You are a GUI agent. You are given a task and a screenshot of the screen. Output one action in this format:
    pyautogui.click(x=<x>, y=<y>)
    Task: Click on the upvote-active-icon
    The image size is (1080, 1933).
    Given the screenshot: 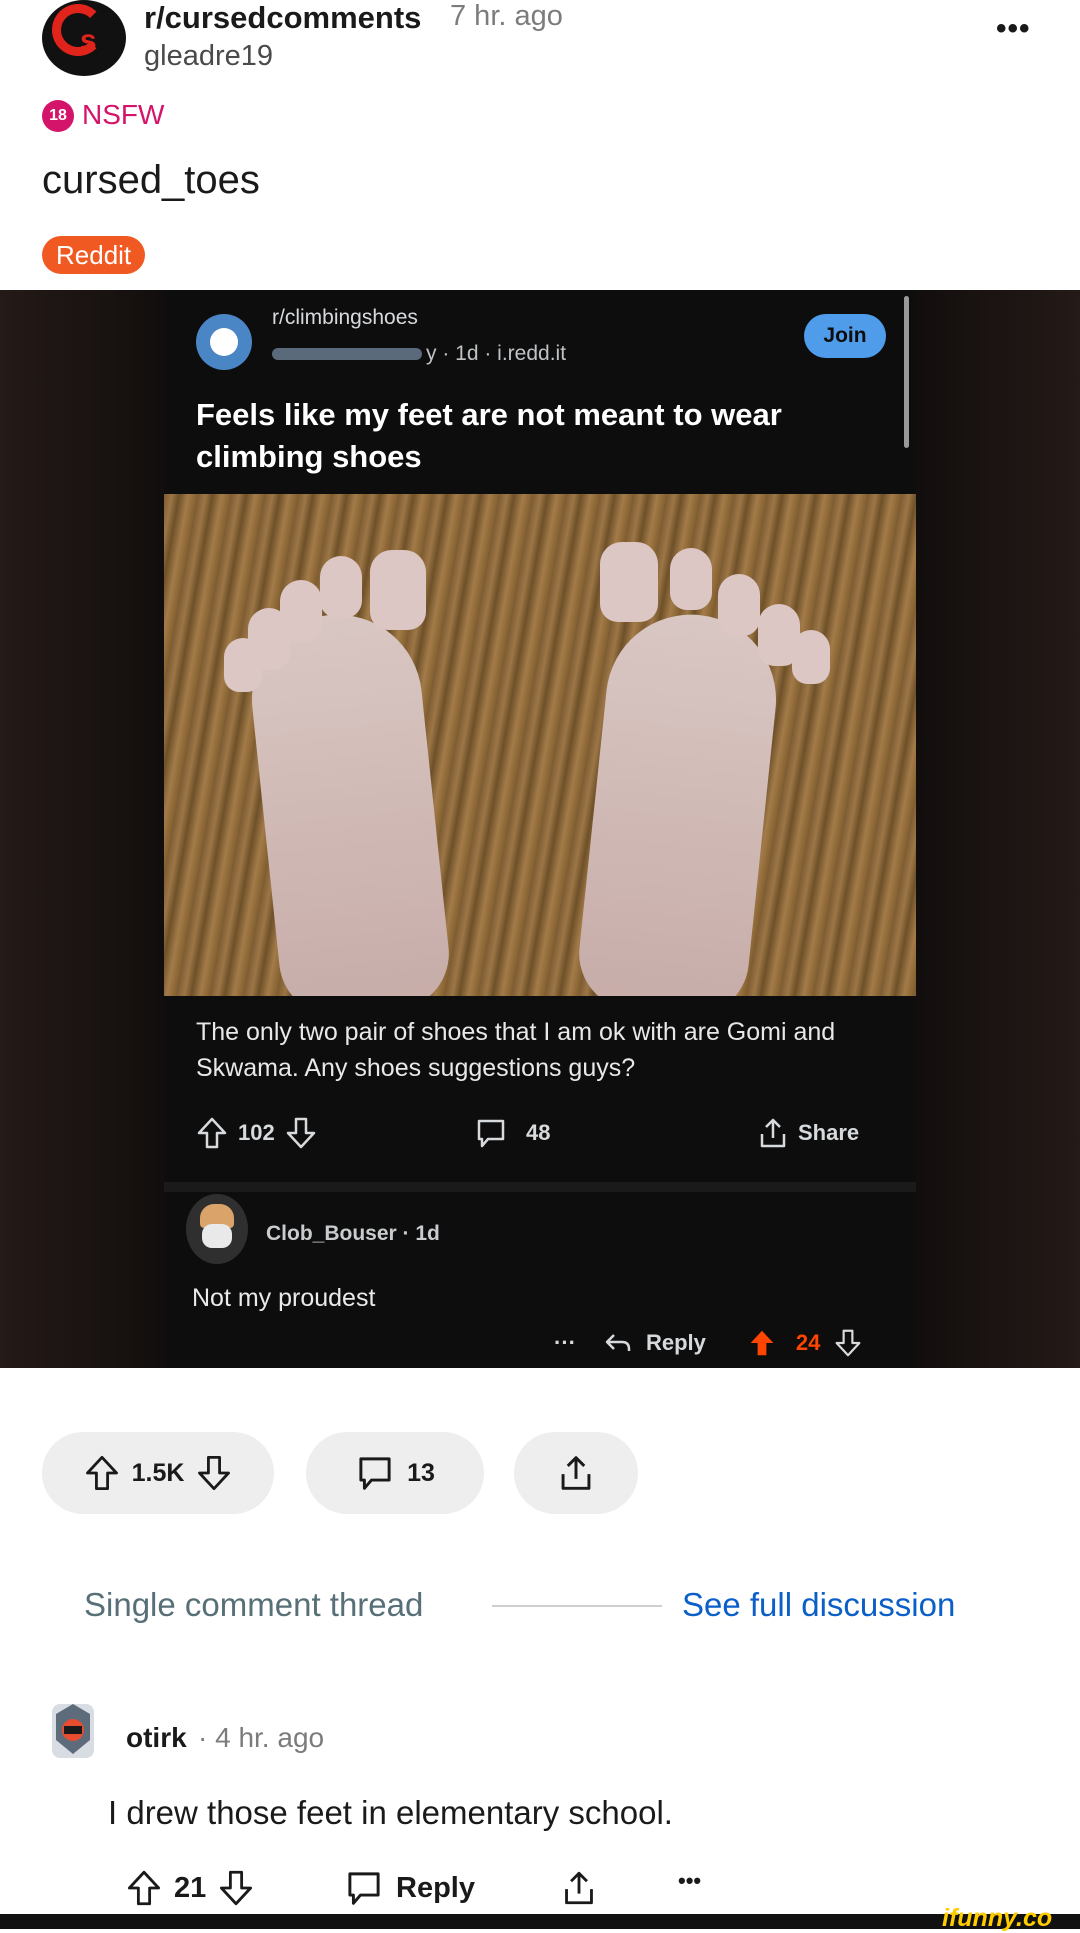 What is the action you would take?
    pyautogui.click(x=762, y=1343)
    